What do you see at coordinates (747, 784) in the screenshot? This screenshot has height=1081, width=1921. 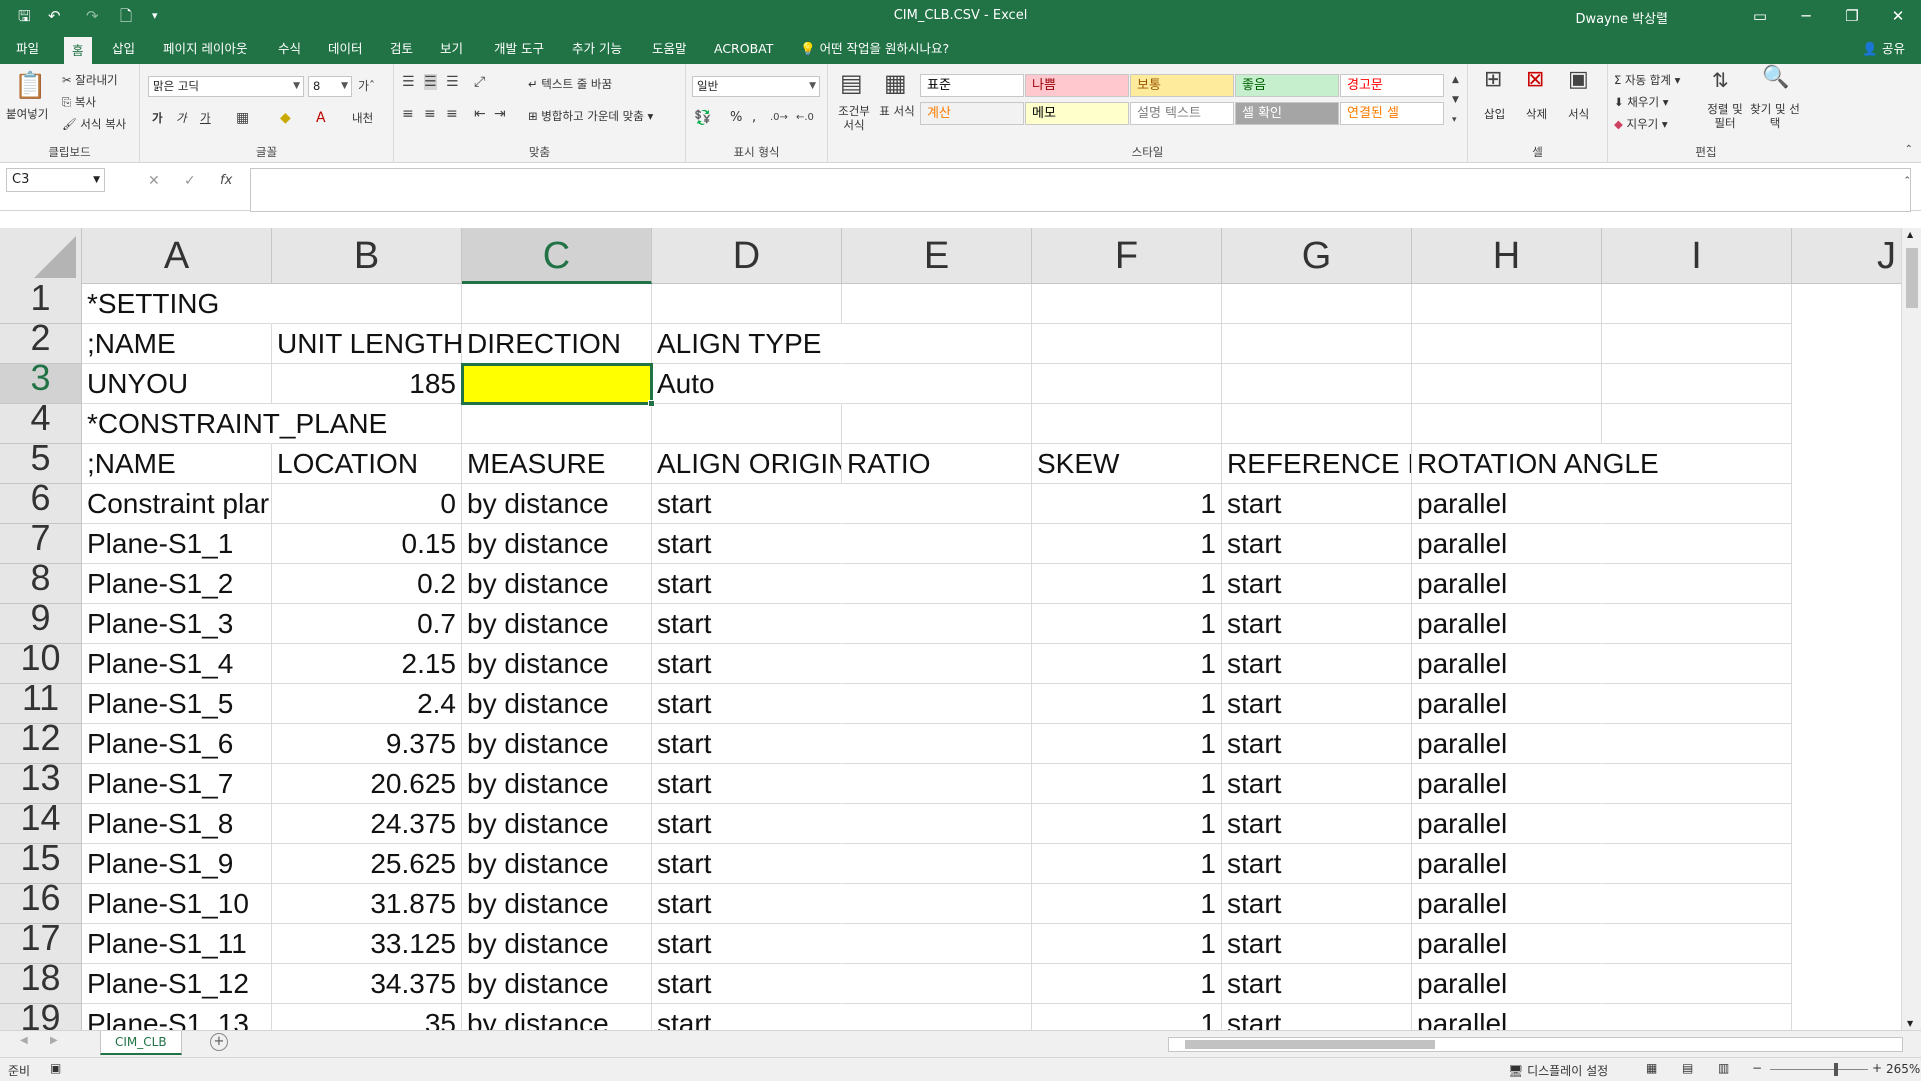 I see `cell-d13: start` at bounding box center [747, 784].